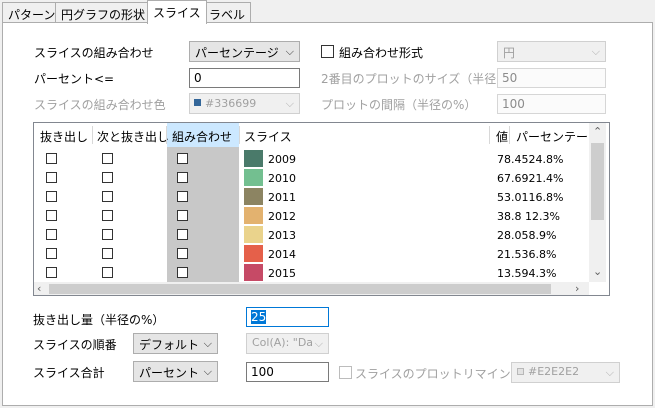  I want to click on header-next-explode: 次と抜き出し, so click(131, 135).